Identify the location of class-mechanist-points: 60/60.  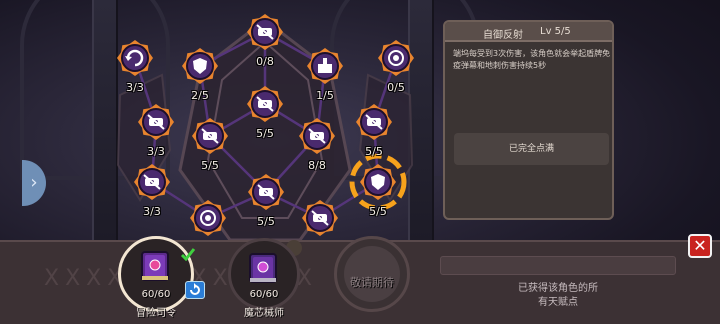
(264, 294).